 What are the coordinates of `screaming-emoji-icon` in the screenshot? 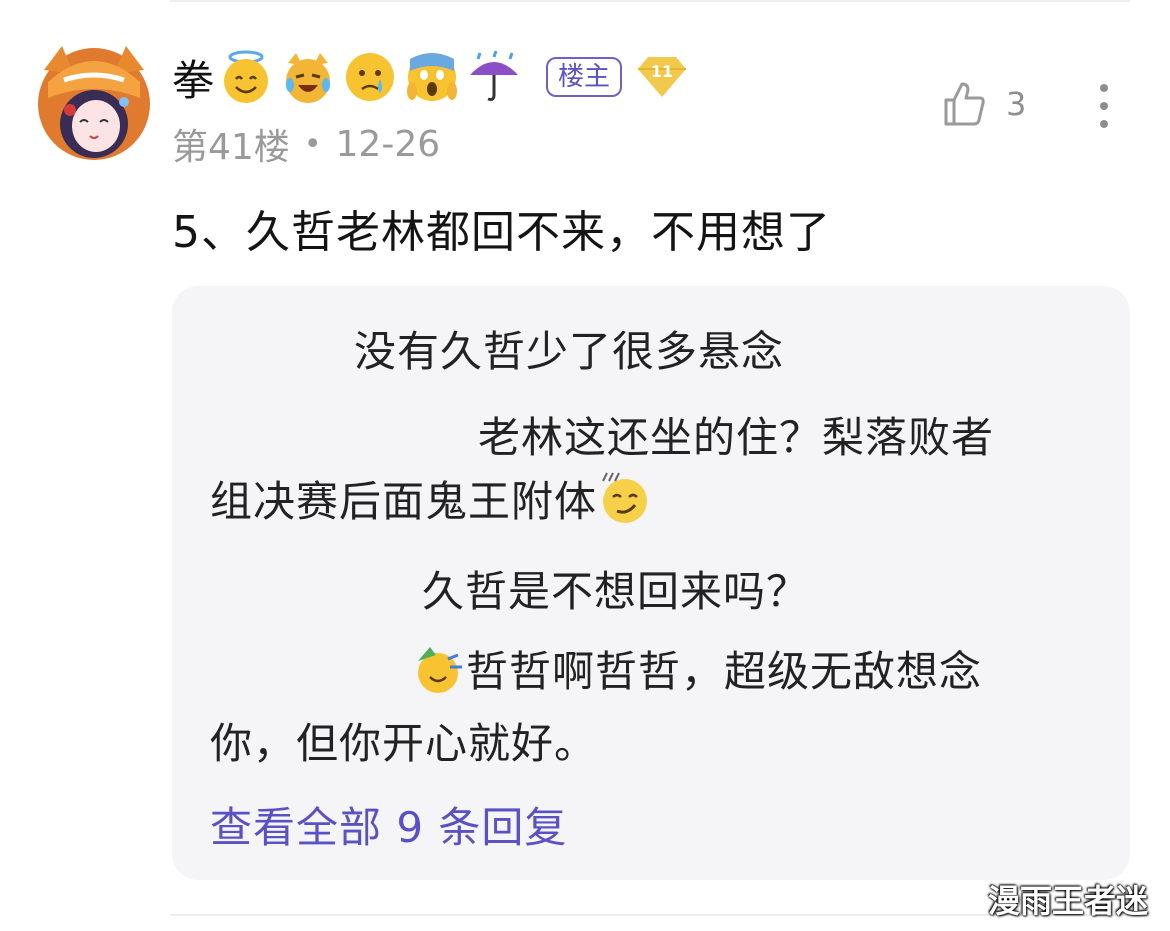 It's located at (432, 77).